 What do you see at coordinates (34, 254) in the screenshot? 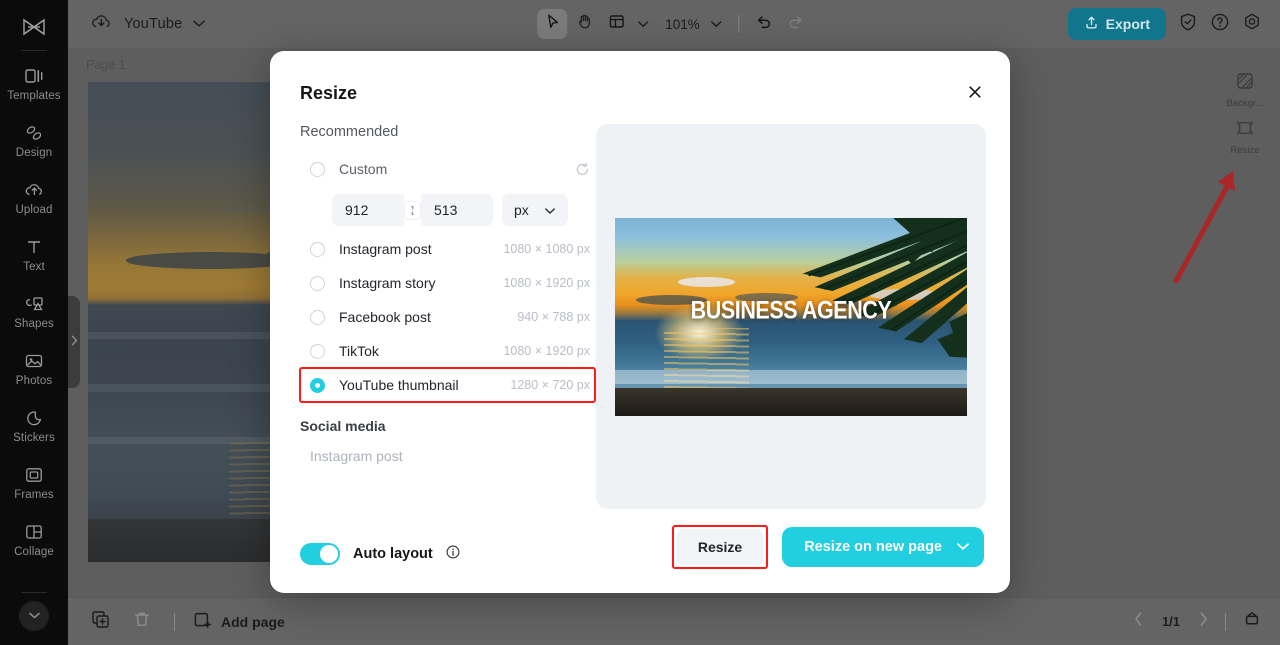
I see `sidebar-item-text: Text` at bounding box center [34, 254].